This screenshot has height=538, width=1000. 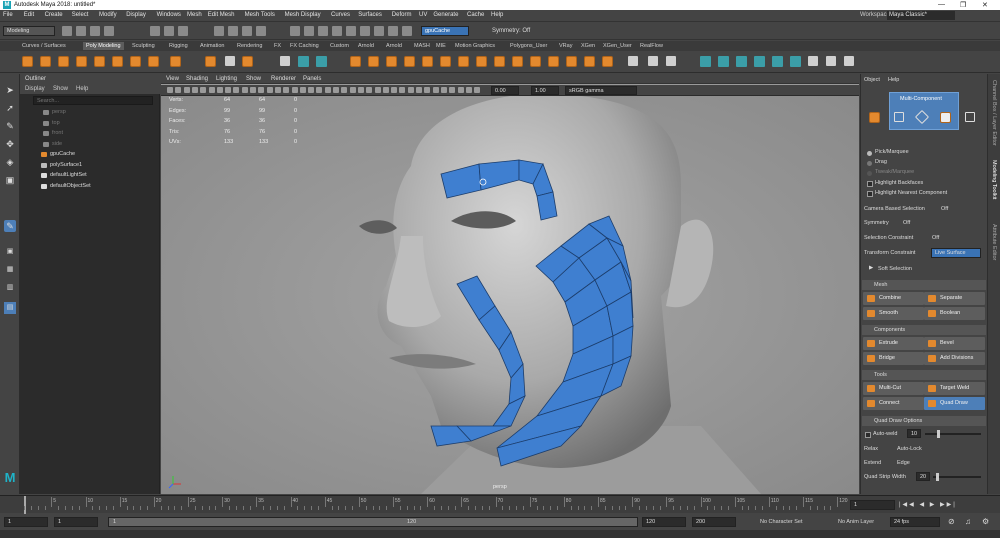 What do you see at coordinates (304, 46) in the screenshot?
I see `shelf-tab-fx-caching-7: FX Caching` at bounding box center [304, 46].